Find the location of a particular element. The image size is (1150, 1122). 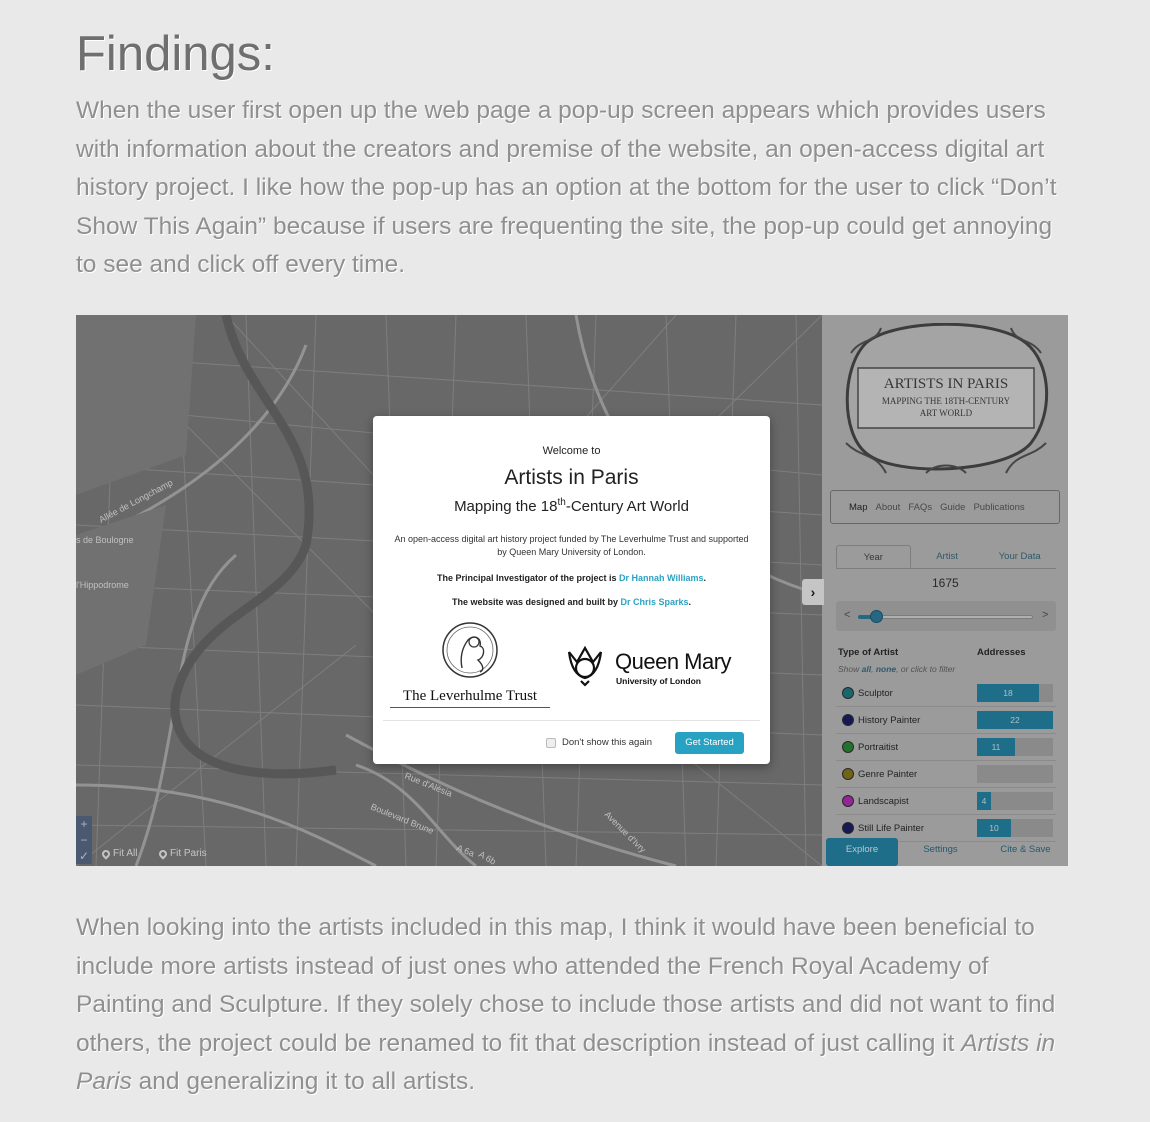

year-value: 1675 is located at coordinates (945, 583).